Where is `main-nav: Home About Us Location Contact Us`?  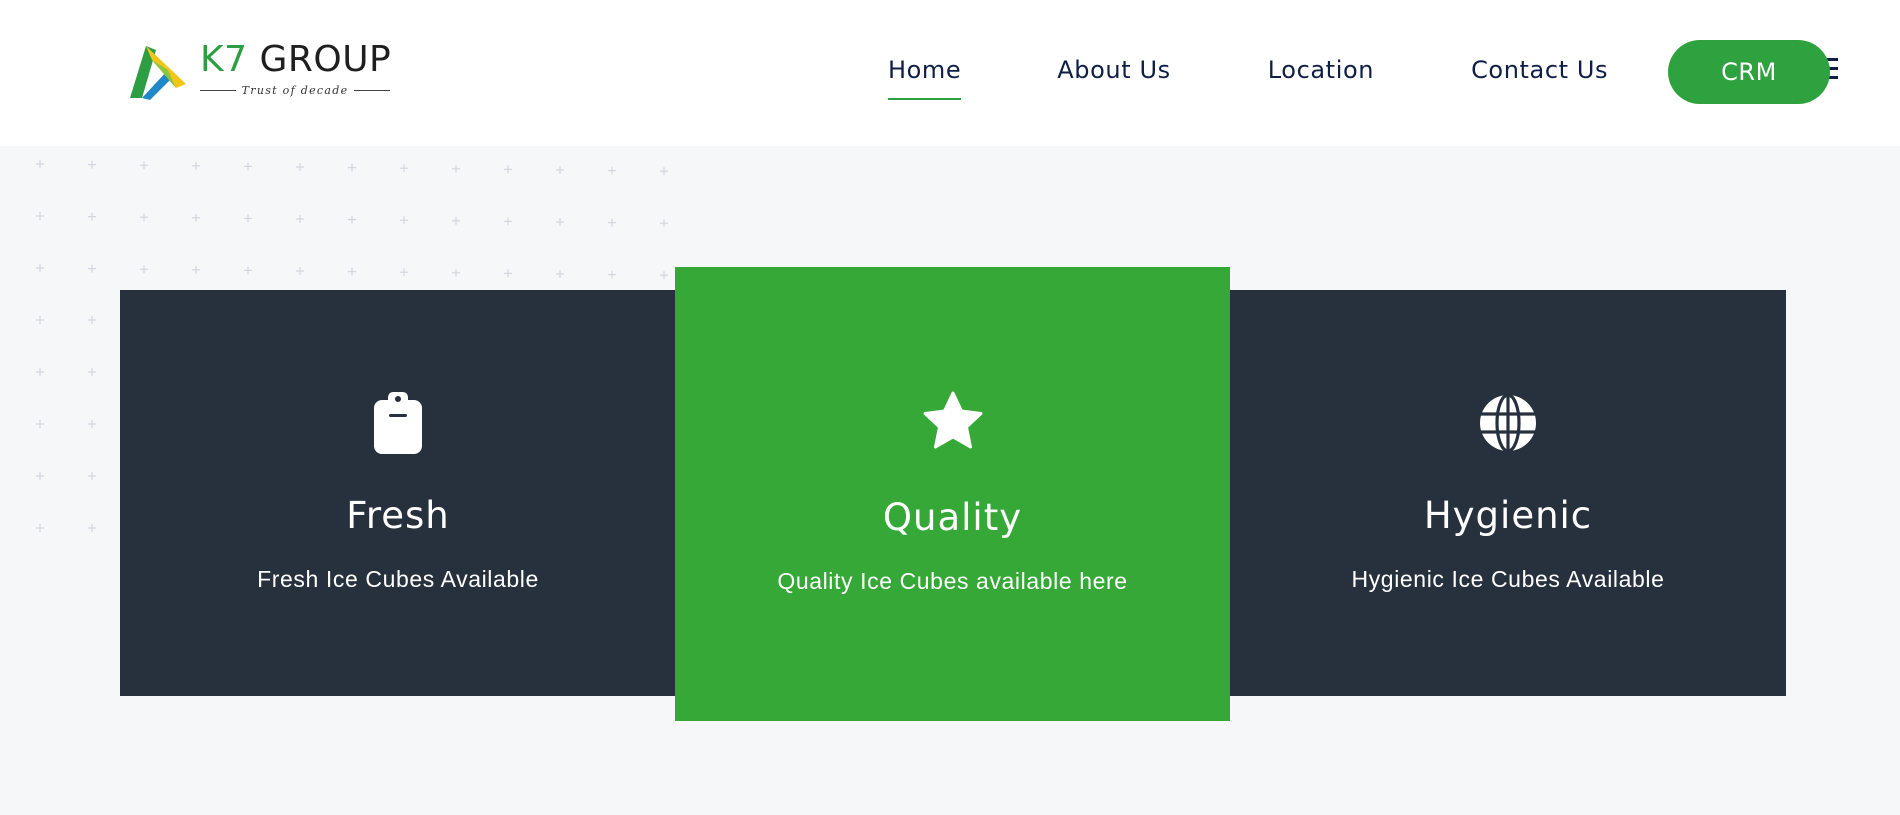
main-nav: Home About Us Location Contact Us is located at coordinates (1248, 78).